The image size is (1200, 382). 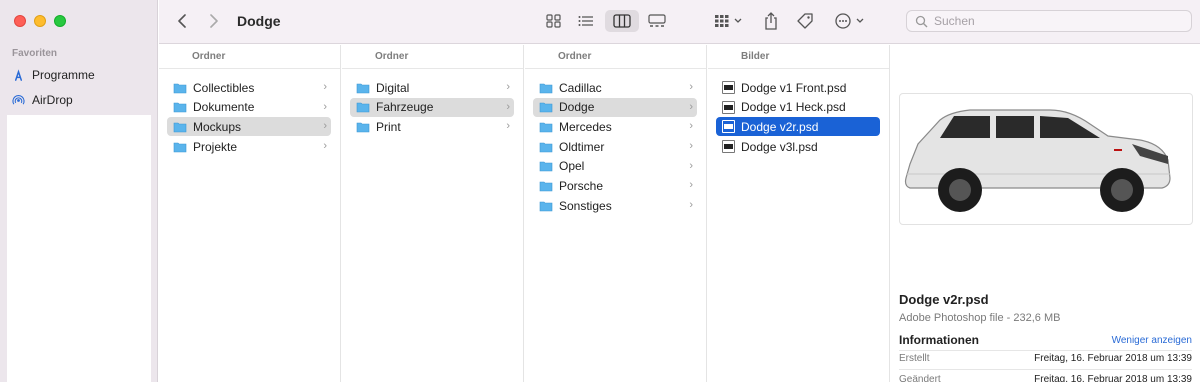 What do you see at coordinates (585, 126) in the screenshot?
I see `row-label: Mercedes` at bounding box center [585, 126].